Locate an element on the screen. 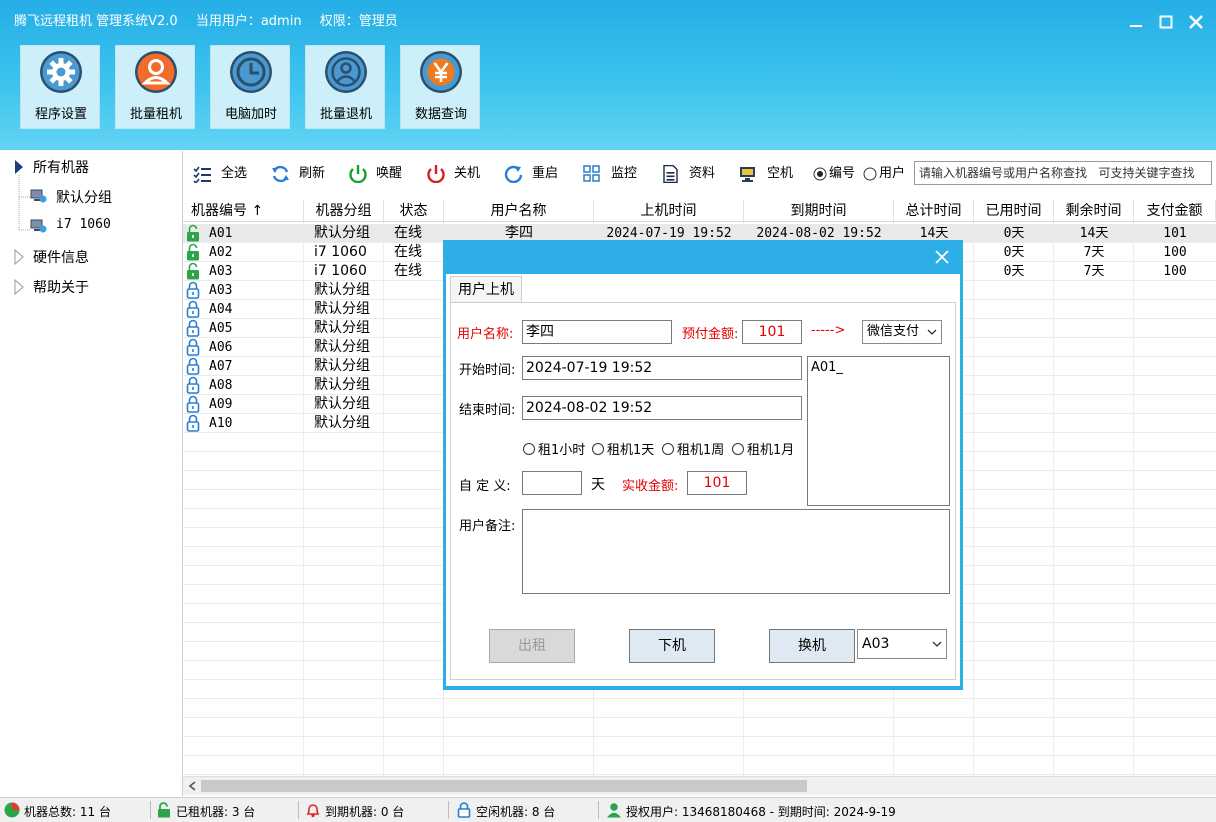 The image size is (1216, 822). start-time-input: 2024-07-19 19:52 is located at coordinates (662, 368).